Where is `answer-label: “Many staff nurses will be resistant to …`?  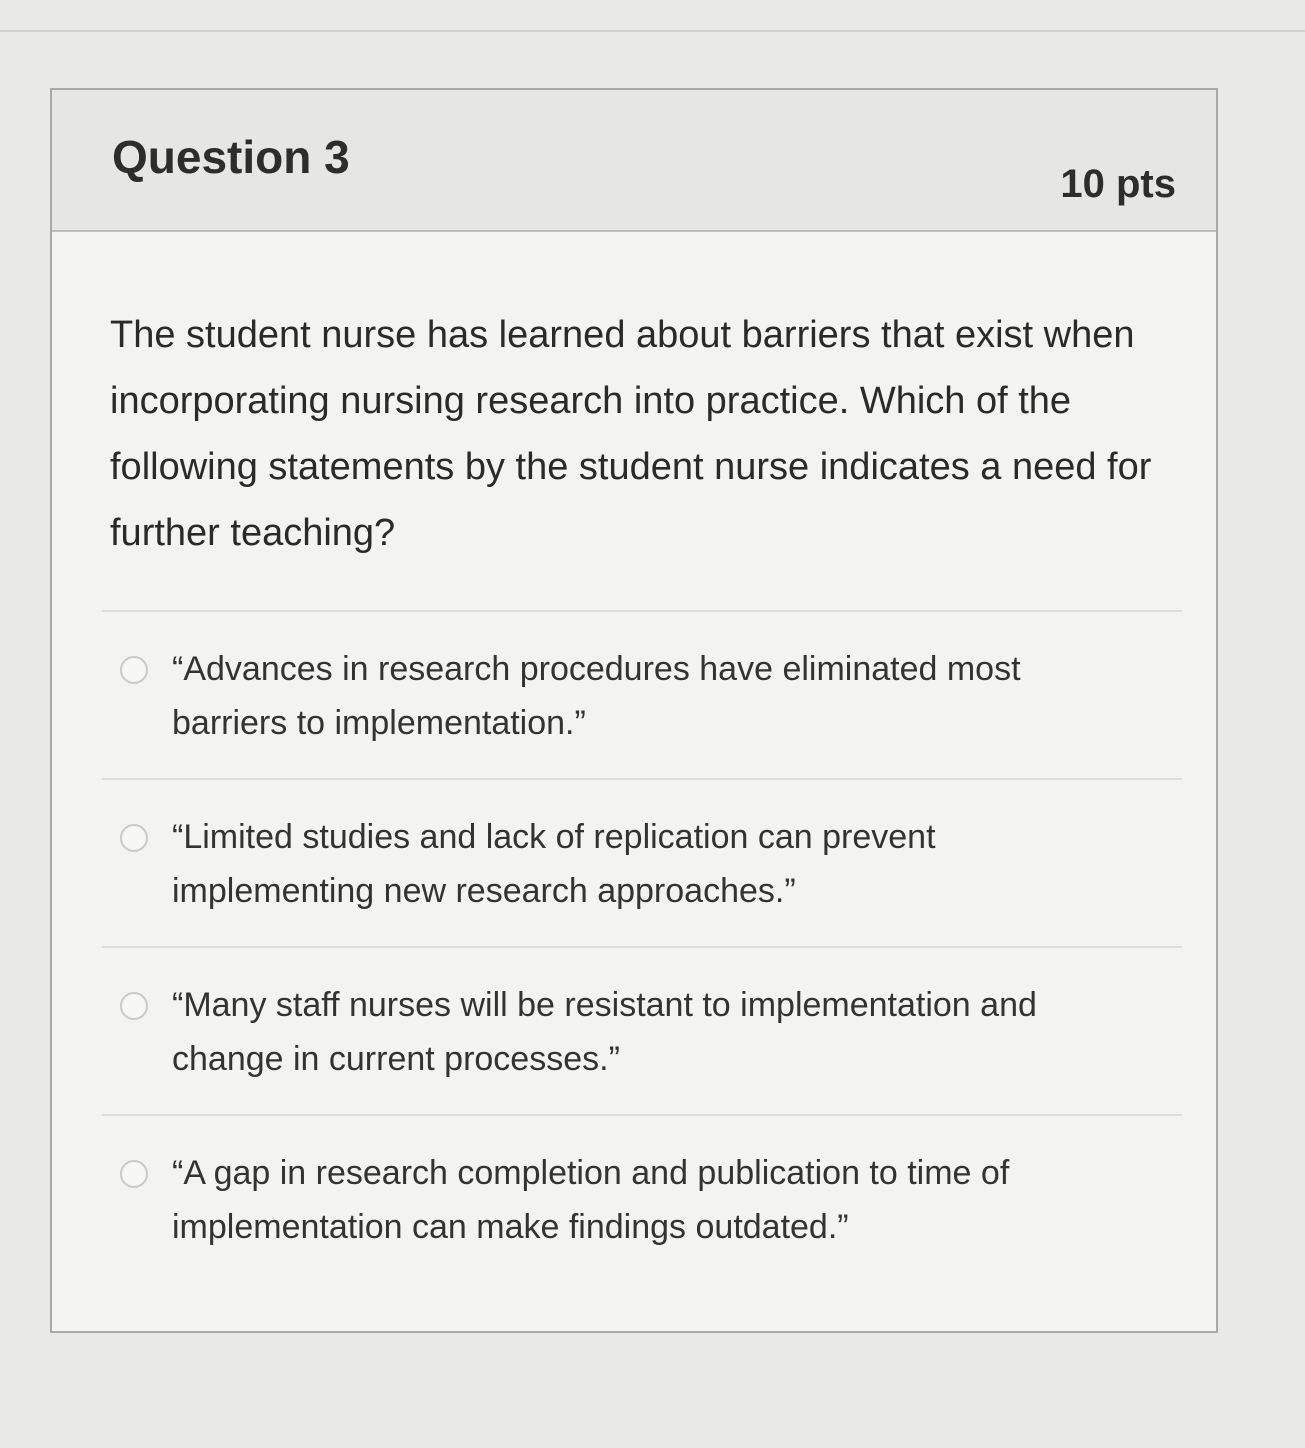 answer-label: “Many staff nurses will be resistant to … is located at coordinates (604, 1032).